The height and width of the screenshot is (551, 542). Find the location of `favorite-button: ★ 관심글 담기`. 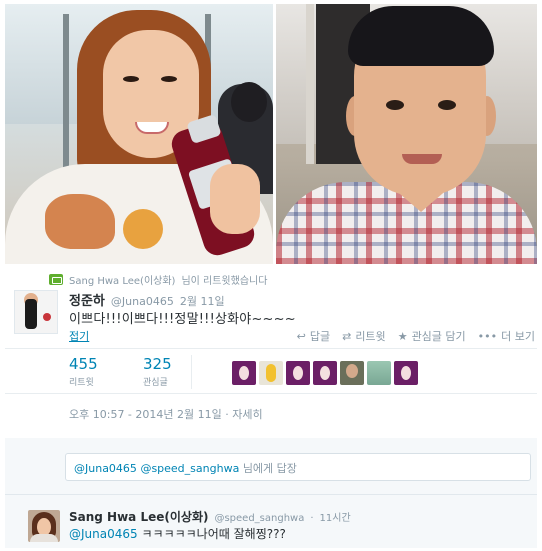

favorite-button: ★ 관심글 담기 is located at coordinates (432, 336).